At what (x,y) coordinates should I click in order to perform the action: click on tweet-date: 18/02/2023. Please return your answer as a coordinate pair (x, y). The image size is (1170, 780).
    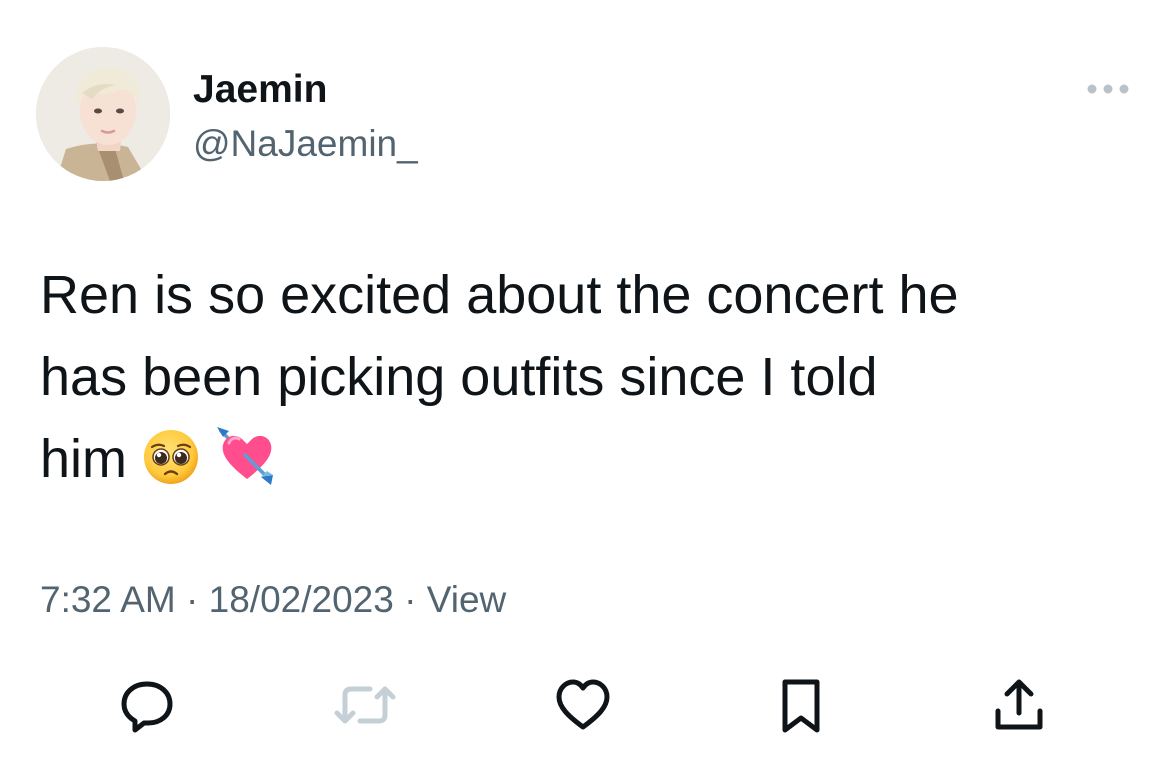
    Looking at the image, I should click on (301, 599).